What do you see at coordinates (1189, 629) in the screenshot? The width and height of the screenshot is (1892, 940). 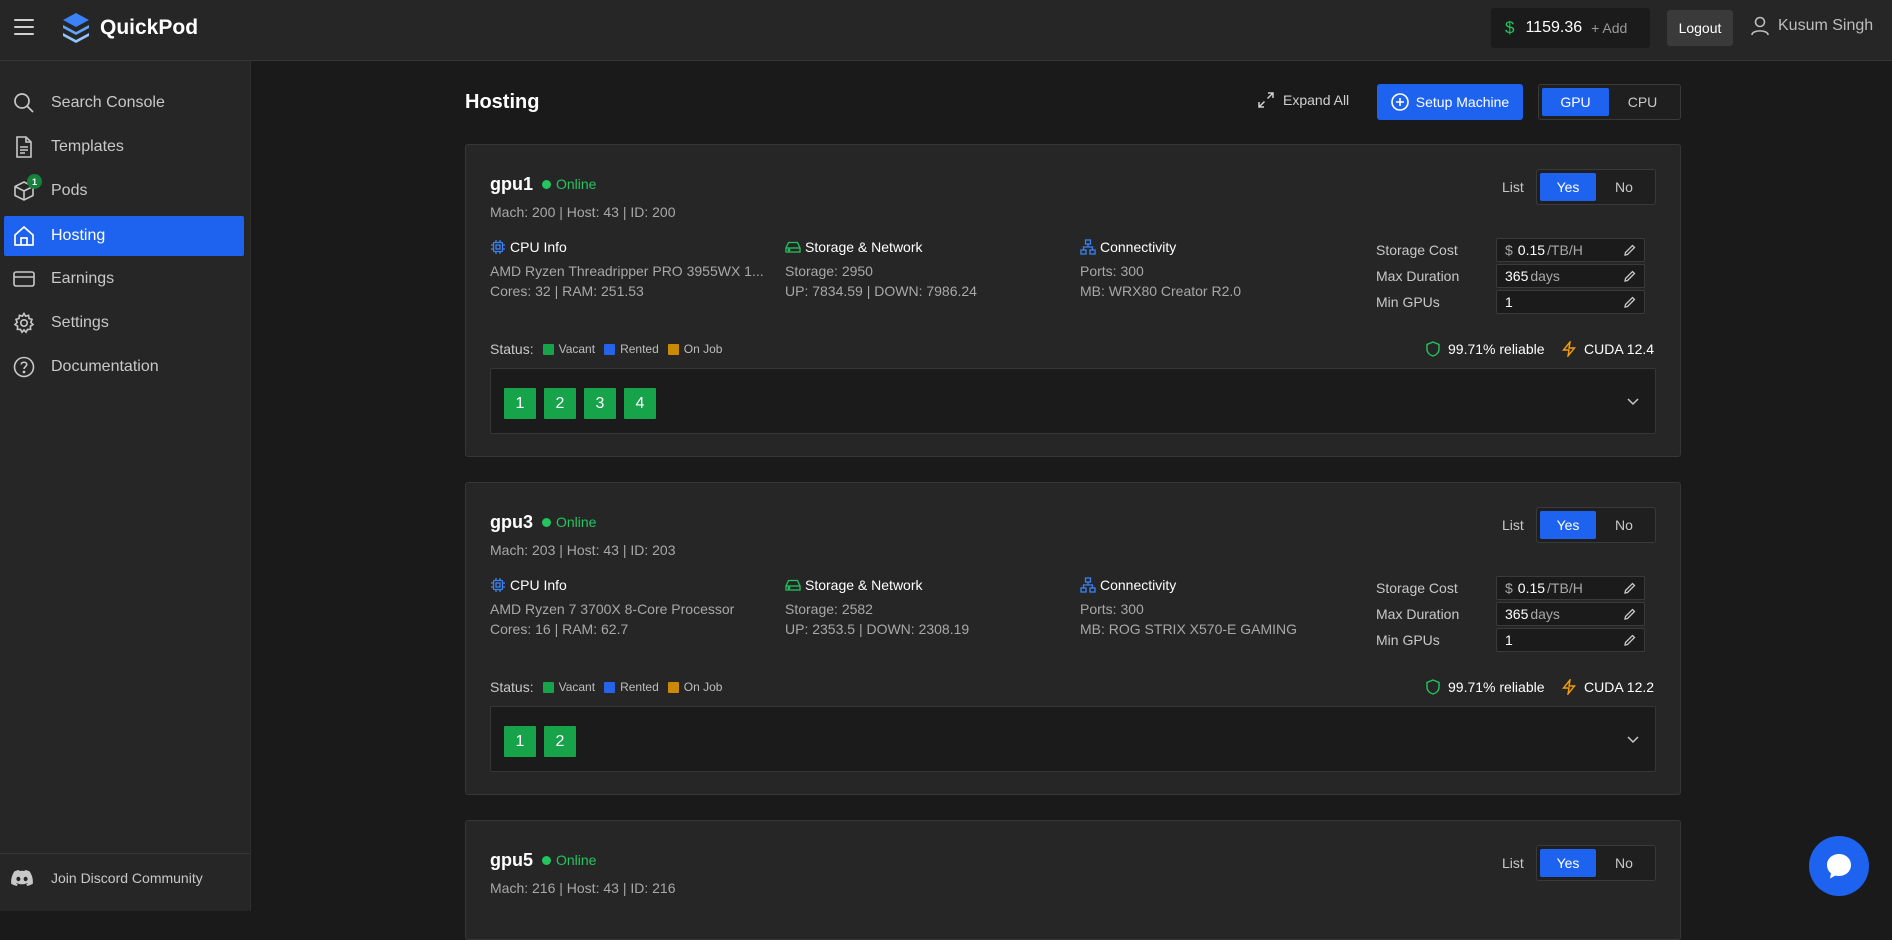 I see `motherboard-value: MB: ROG STRIX X570-E GAMING` at bounding box center [1189, 629].